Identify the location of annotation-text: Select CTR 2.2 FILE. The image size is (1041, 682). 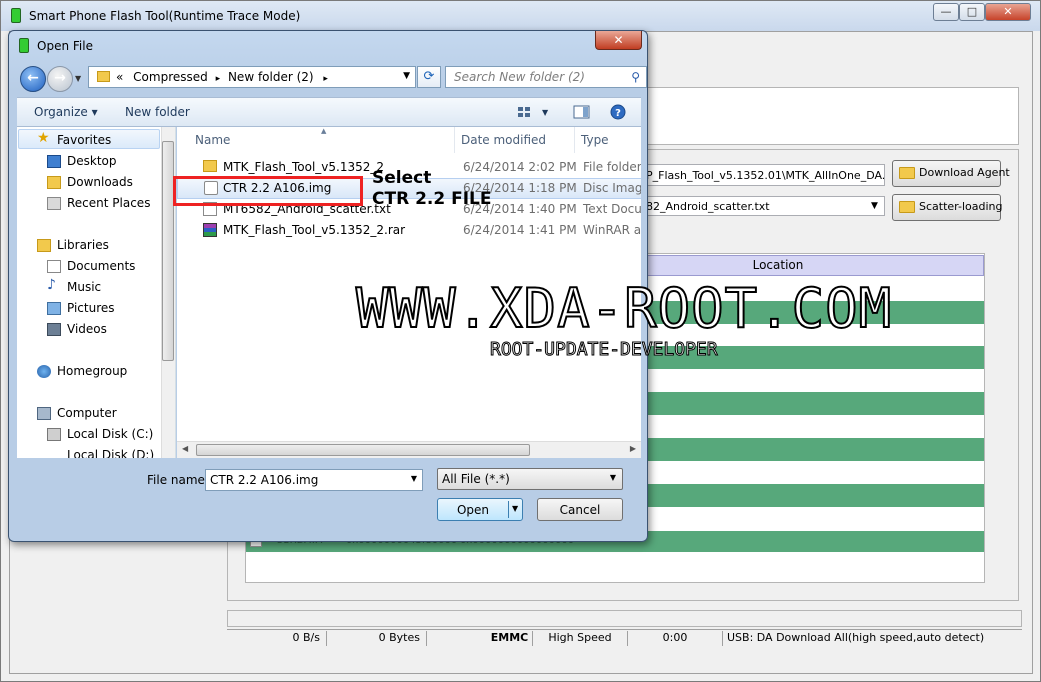
(432, 189).